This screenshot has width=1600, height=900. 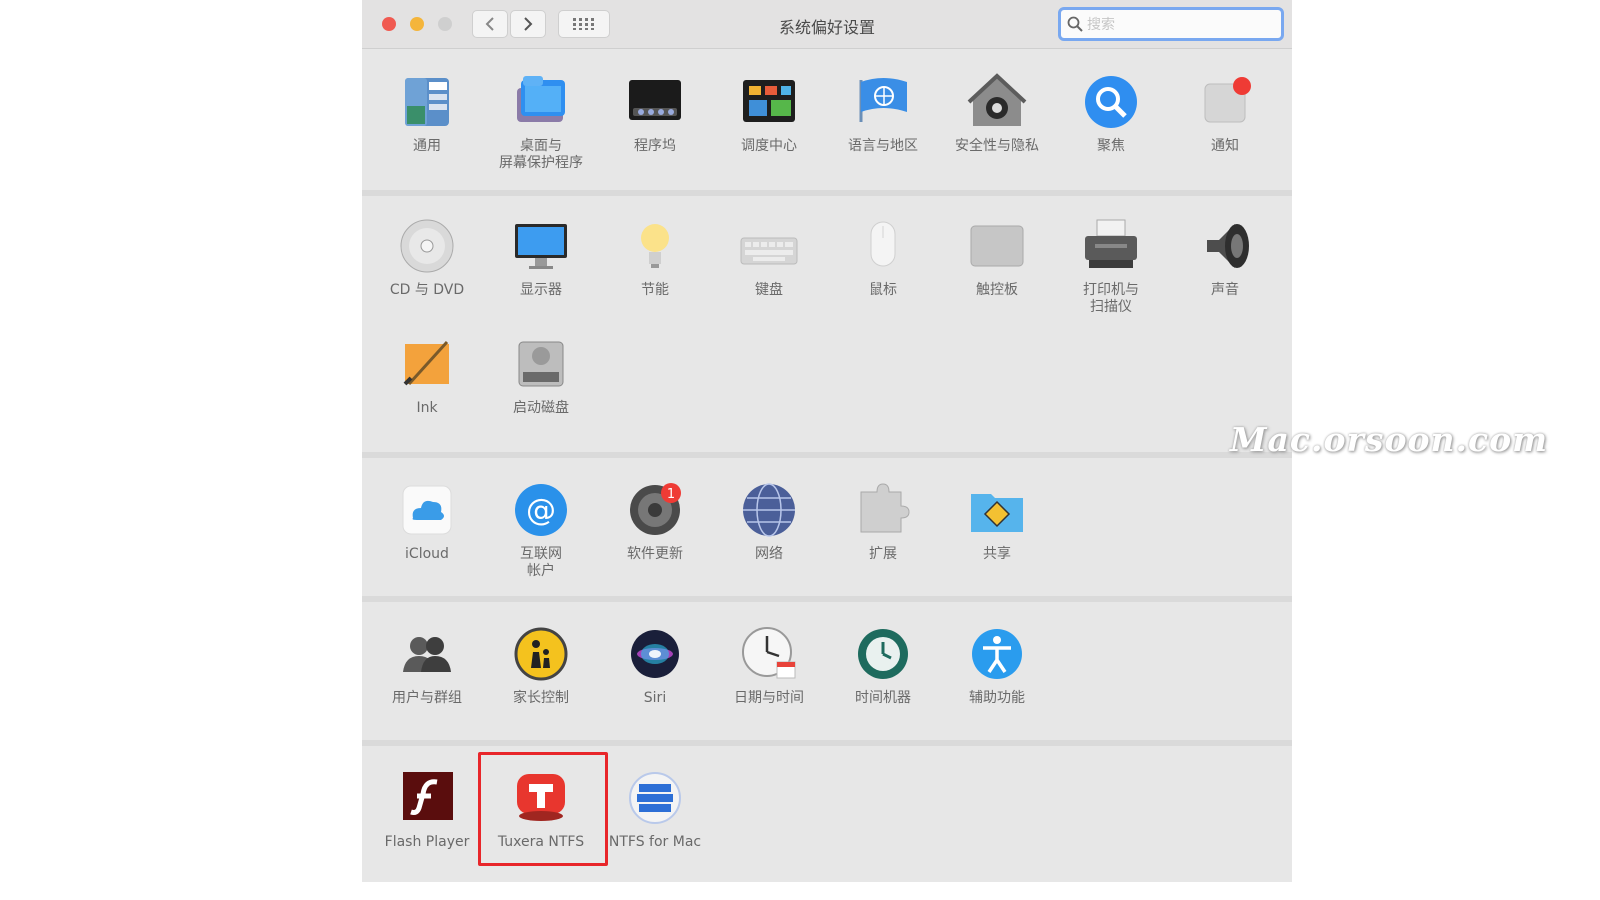 I want to click on language-region-icon, so click(x=883, y=102).